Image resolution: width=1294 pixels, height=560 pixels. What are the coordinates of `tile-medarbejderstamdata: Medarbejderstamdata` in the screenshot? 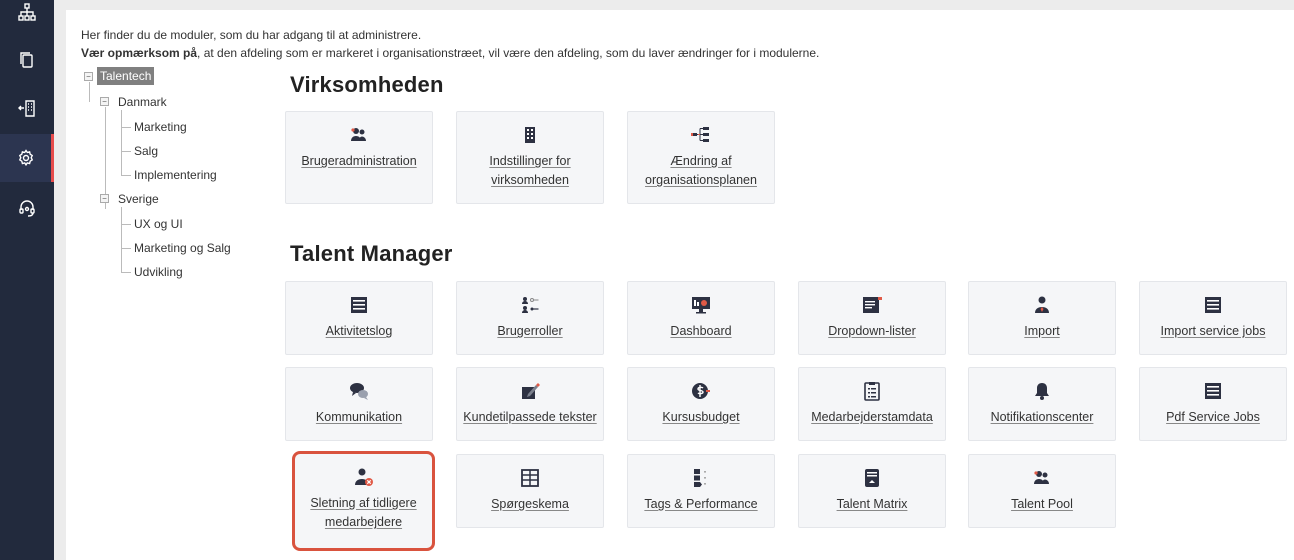 It's located at (872, 404).